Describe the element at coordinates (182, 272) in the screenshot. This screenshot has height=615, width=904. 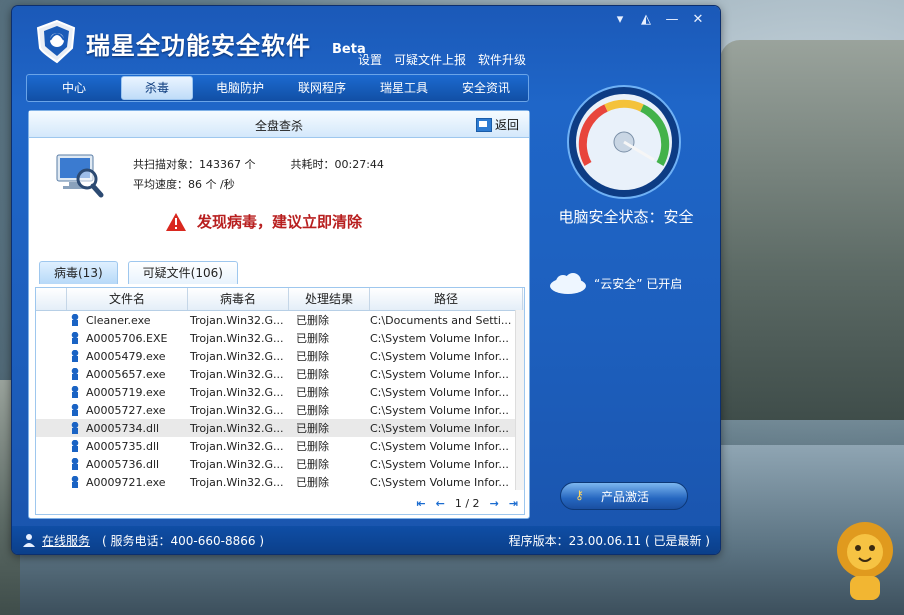
I see `tab-suspicious-files: 可疑文件(106)` at that location.